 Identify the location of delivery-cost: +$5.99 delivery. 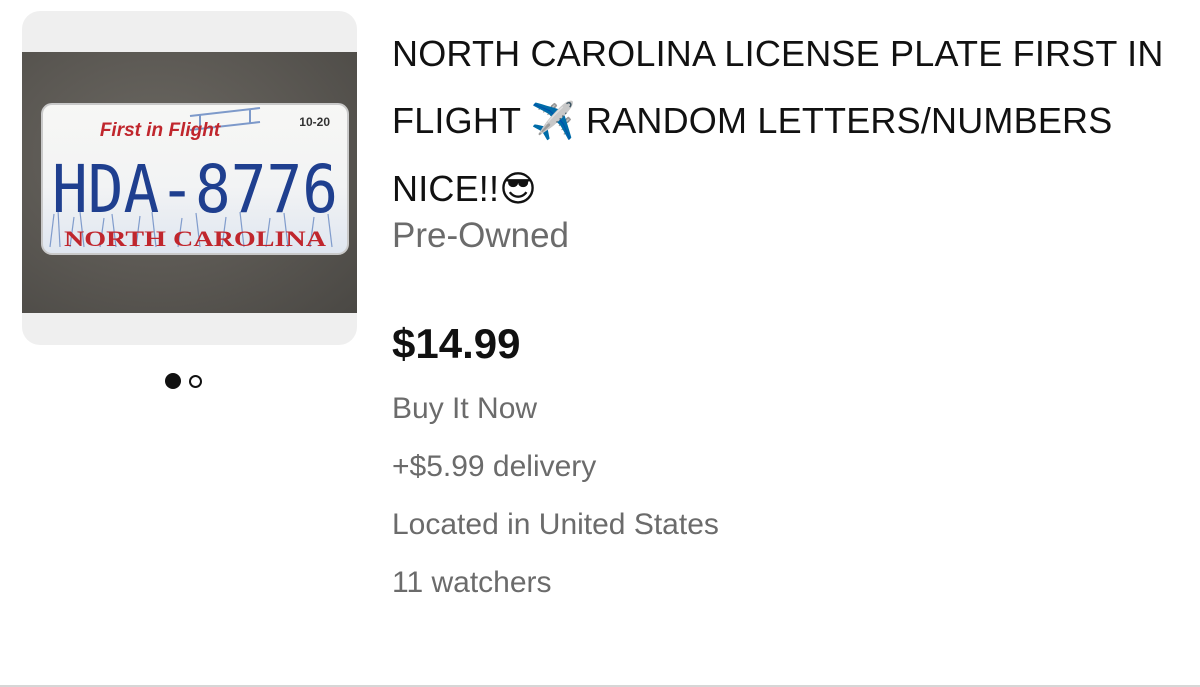
(494, 466).